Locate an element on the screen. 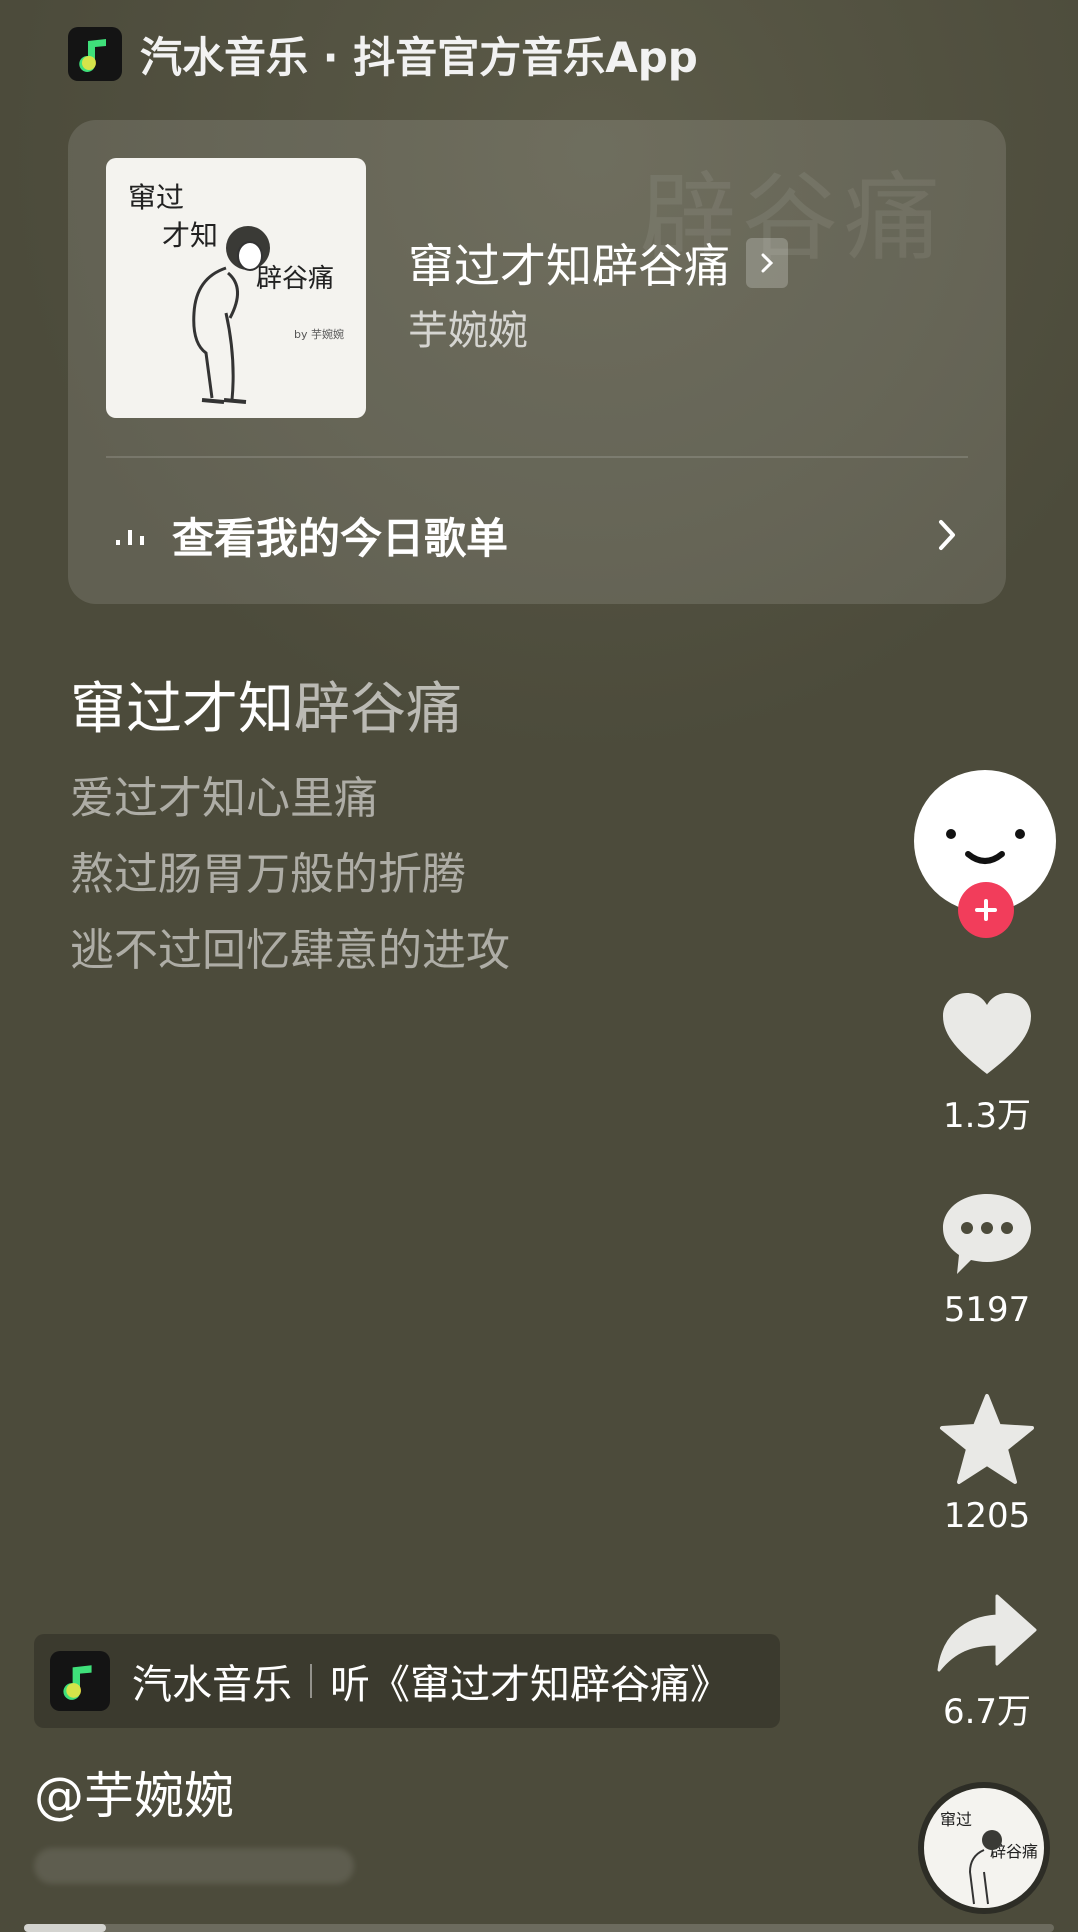 The width and height of the screenshot is (1078, 1932). plus-icon is located at coordinates (986, 910).